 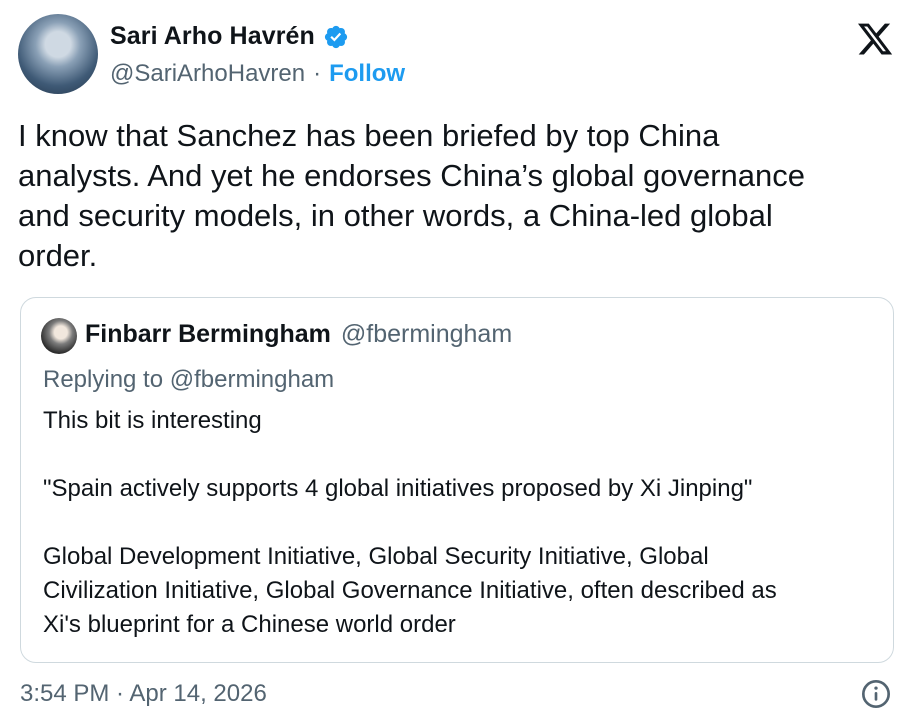 What do you see at coordinates (208, 334) in the screenshot?
I see `quoted-author-name: Finbarr Bermingham` at bounding box center [208, 334].